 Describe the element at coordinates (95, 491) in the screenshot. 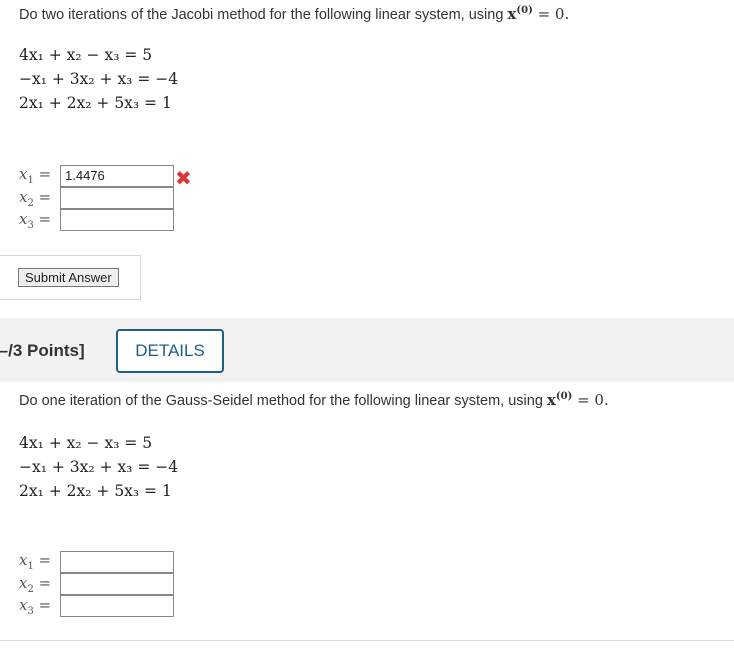

I see `q2-equation-3: 2x₁ + 2x₂ + 5x₃ = 1` at that location.